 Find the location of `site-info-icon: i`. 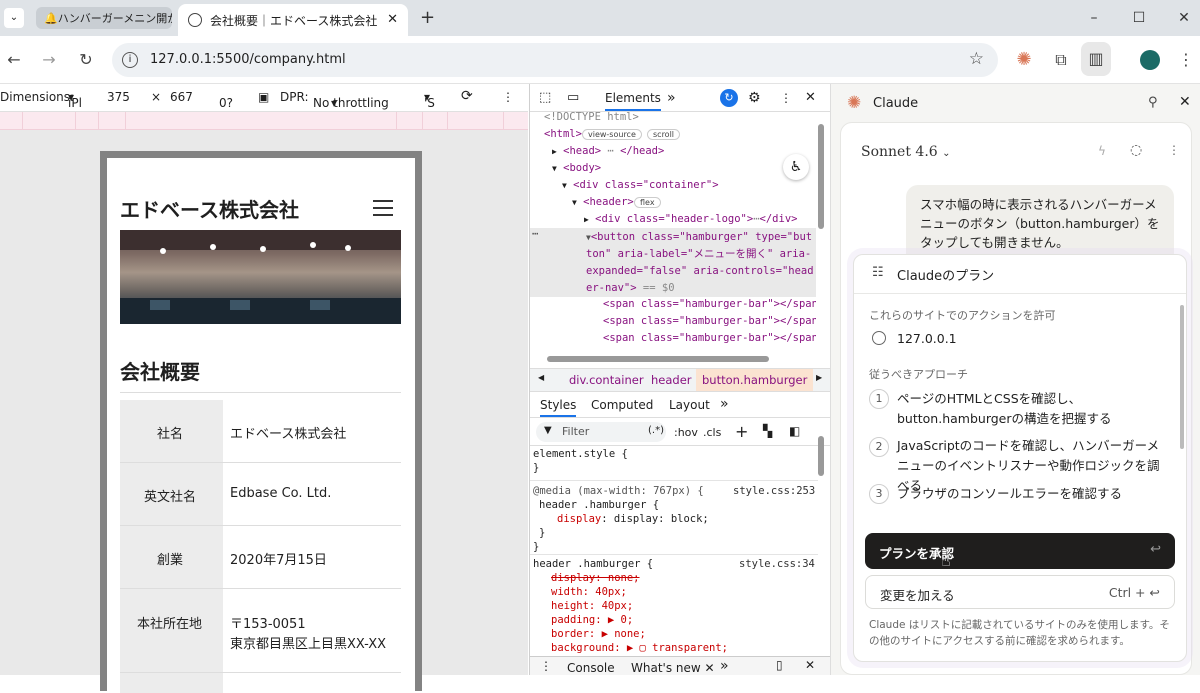

site-info-icon: i is located at coordinates (130, 60).